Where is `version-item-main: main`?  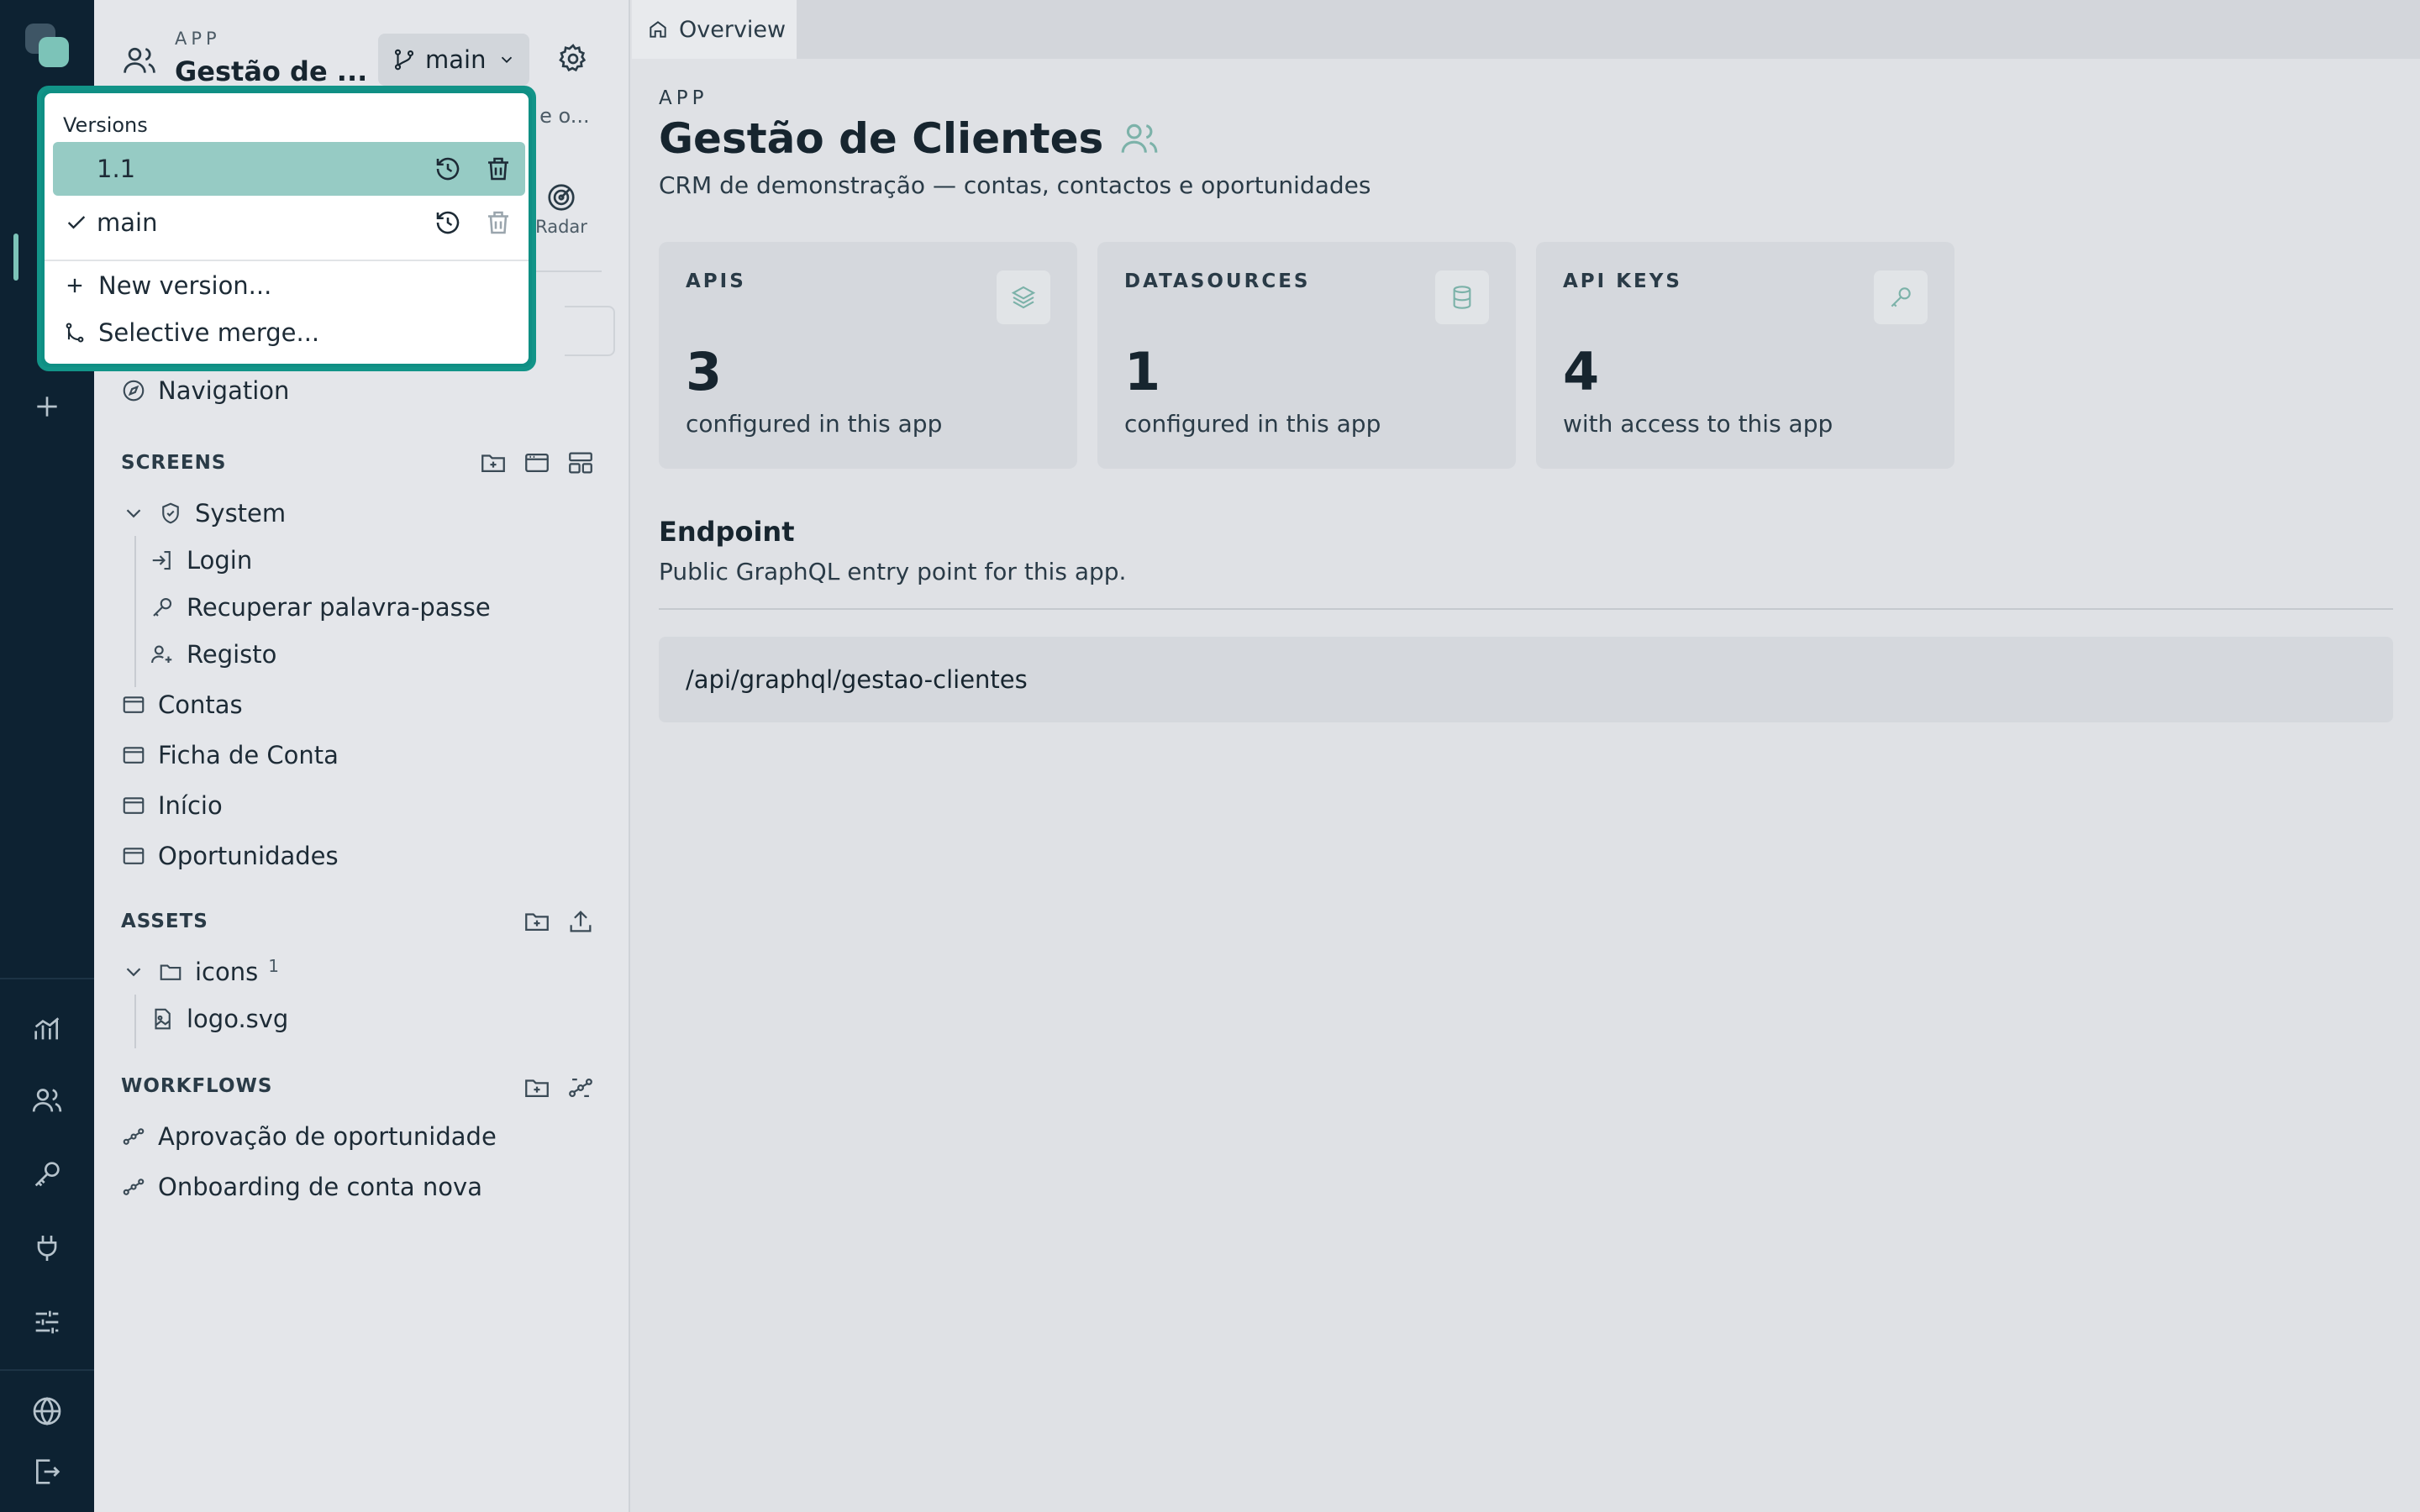
version-item-main: main is located at coordinates (289, 222).